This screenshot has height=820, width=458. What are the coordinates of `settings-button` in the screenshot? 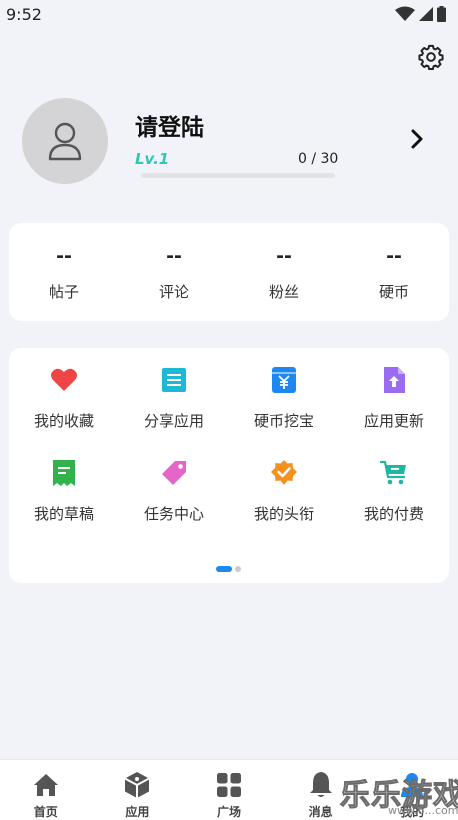 It's located at (431, 57).